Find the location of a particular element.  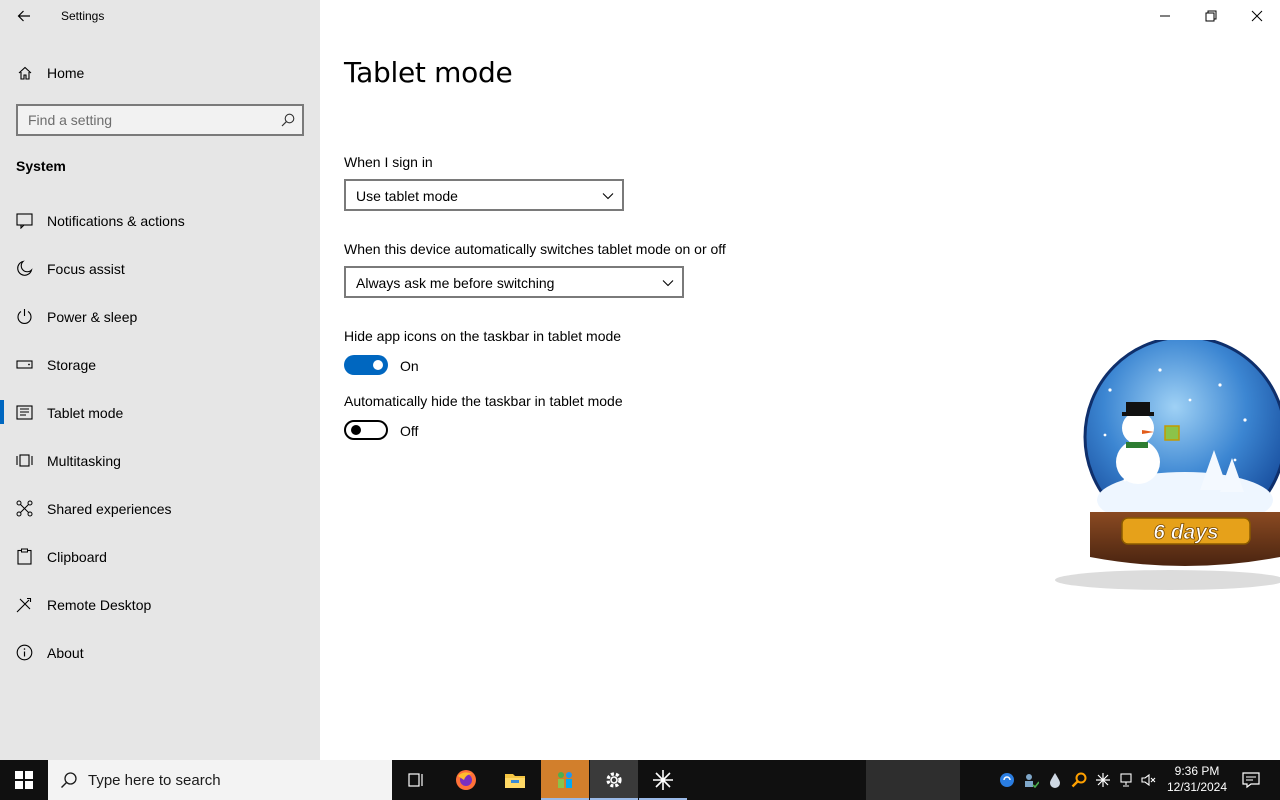

sidebar-item-notifications: Notifications & actions is located at coordinates (160, 220).